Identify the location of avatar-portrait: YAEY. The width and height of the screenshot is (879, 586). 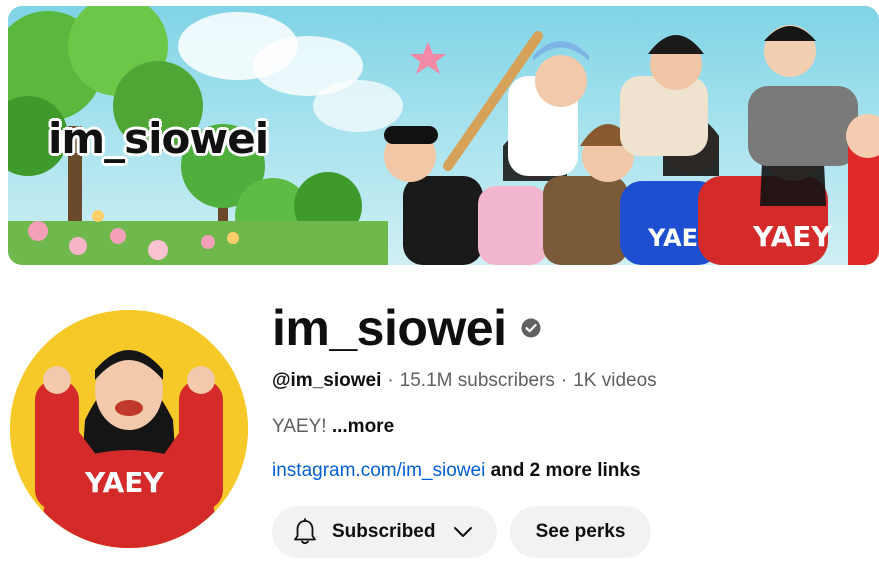
(129, 429).